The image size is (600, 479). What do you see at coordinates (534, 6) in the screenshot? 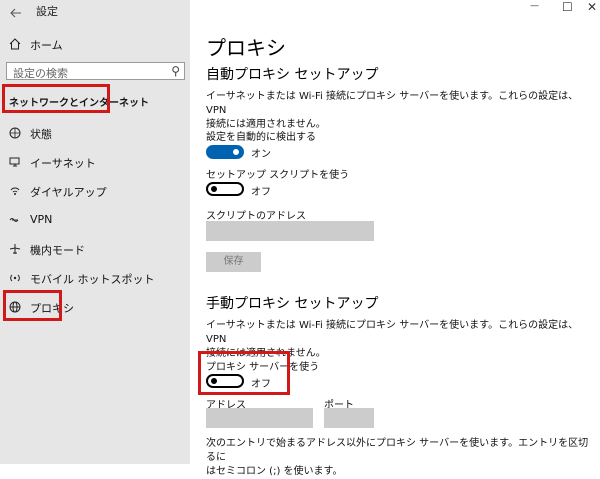
I see `minimize-button: —` at bounding box center [534, 6].